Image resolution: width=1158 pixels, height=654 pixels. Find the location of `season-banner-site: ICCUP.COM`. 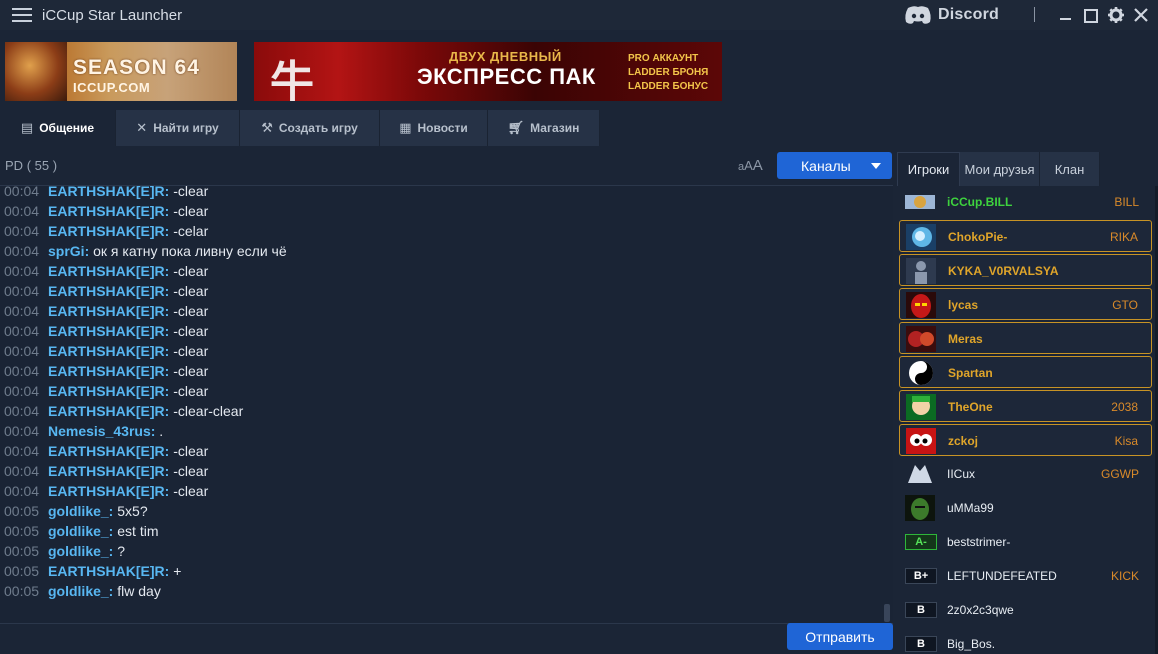

season-banner-site: ICCUP.COM is located at coordinates (112, 87).